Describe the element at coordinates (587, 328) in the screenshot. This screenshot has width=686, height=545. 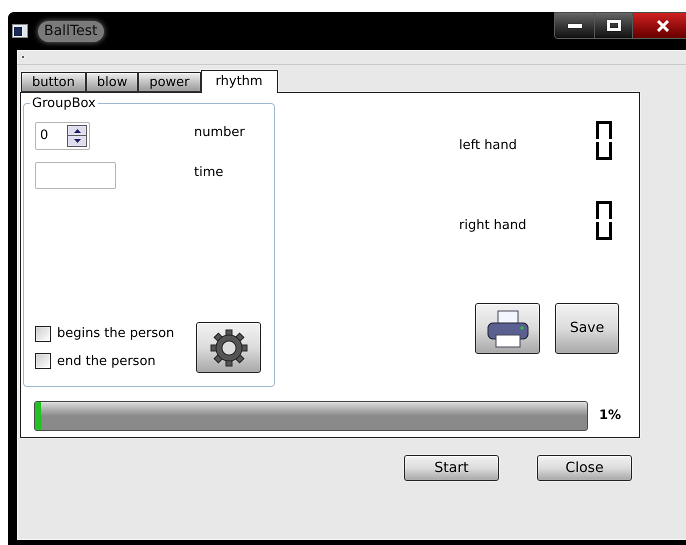
I see `save-button: Save` at that location.